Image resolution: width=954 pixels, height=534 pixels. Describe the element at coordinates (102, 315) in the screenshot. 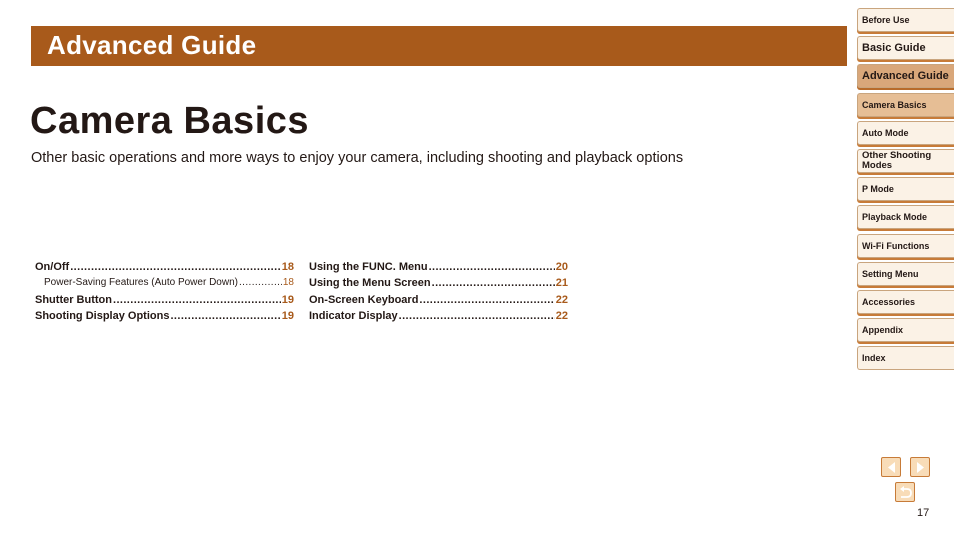

I see `toc-entry-label: Shooting Display Options` at that location.